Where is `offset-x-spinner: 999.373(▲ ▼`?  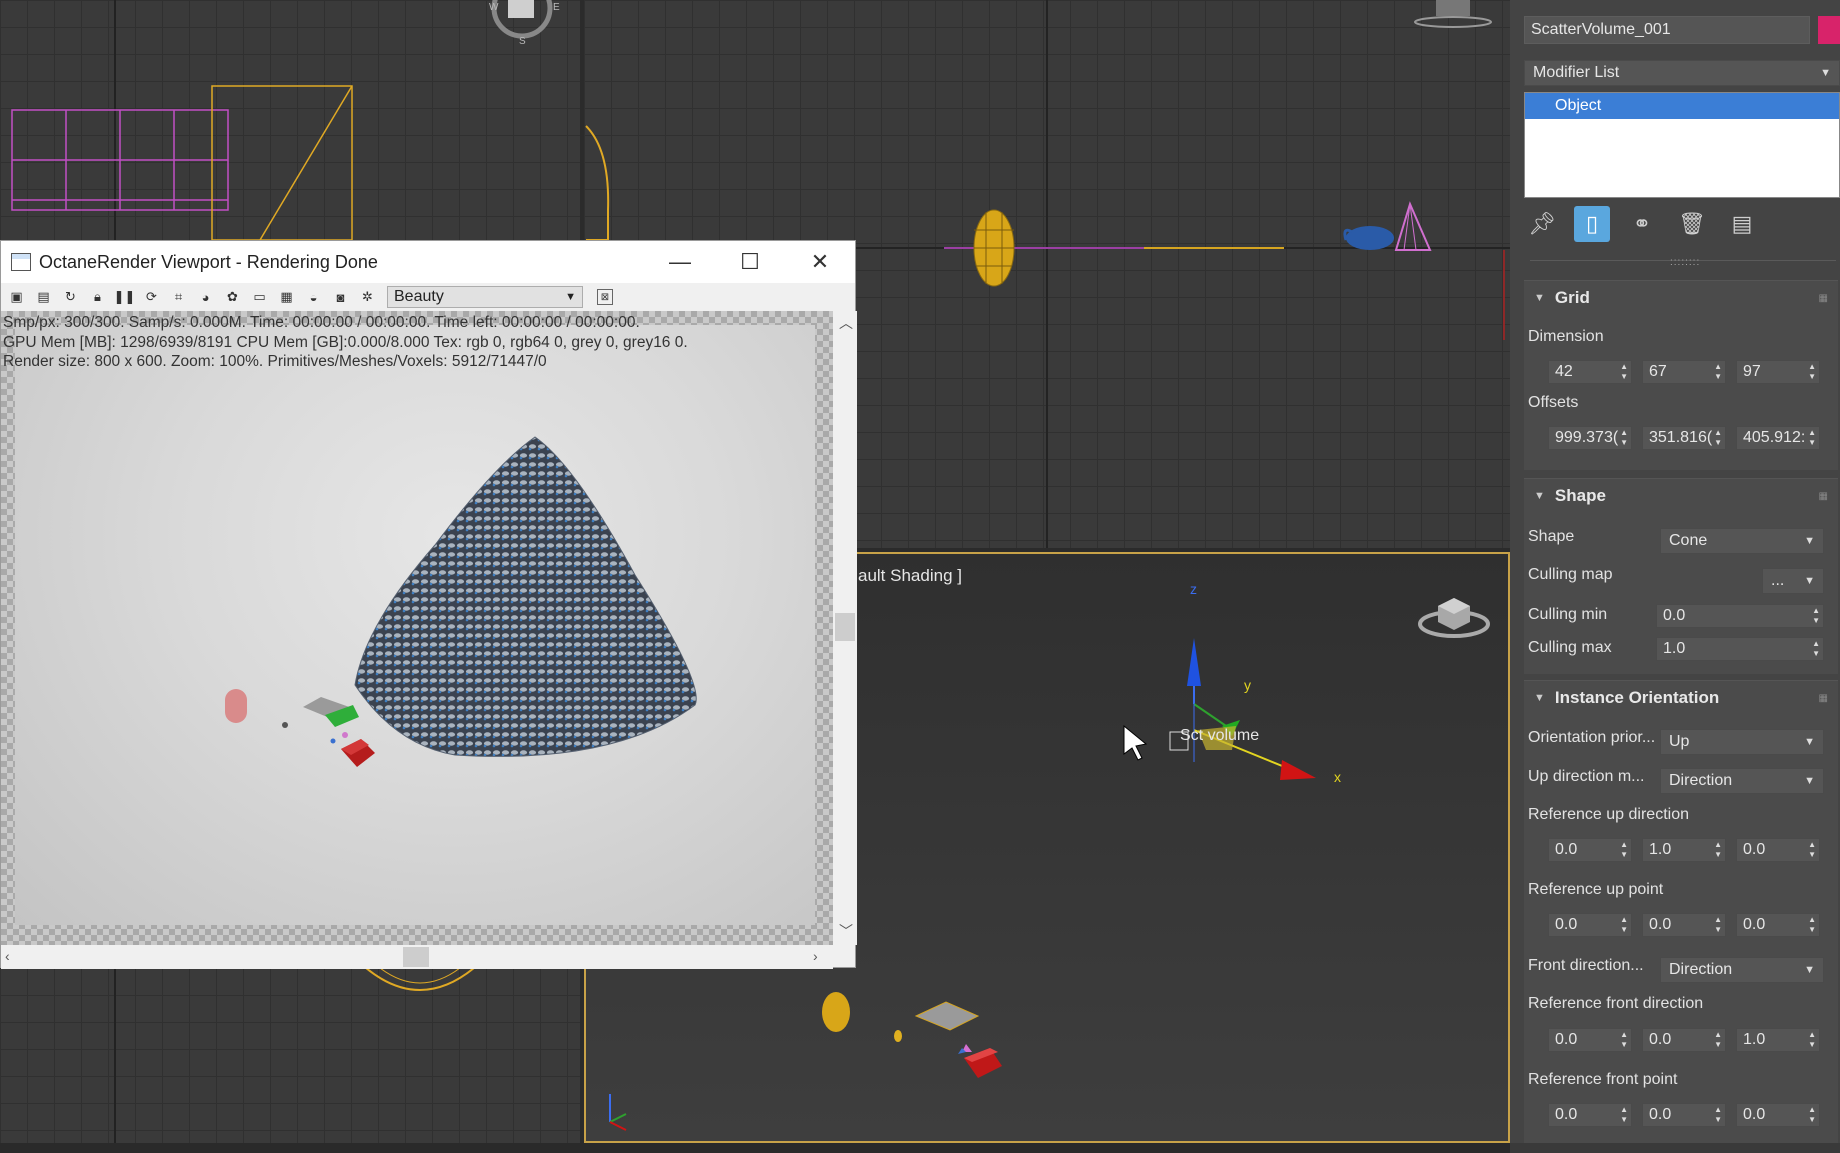
offset-x-spinner: 999.373(▲ ▼ is located at coordinates (1590, 438).